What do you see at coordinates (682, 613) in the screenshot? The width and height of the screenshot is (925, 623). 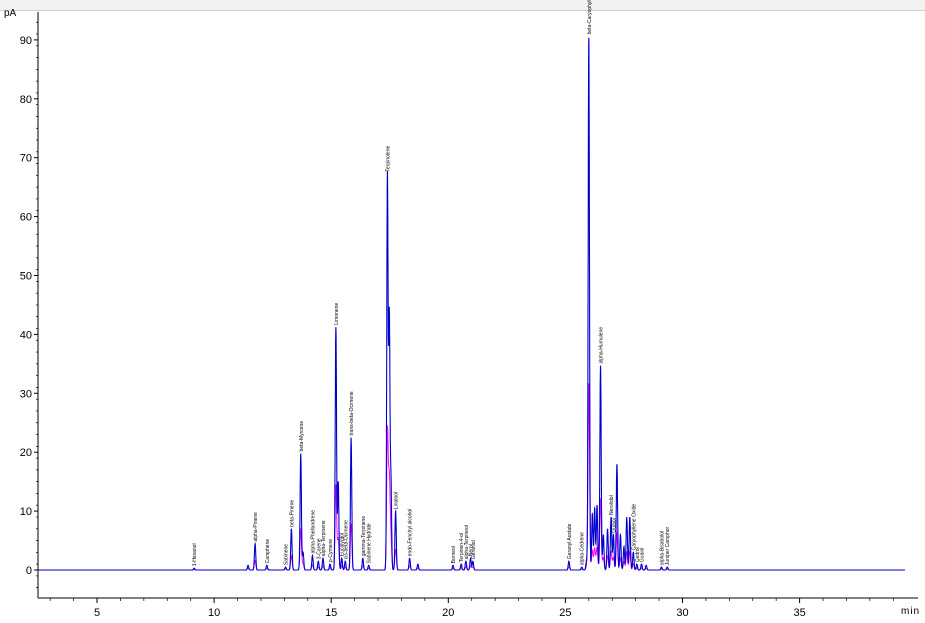 I see `x-tick-label: 30` at bounding box center [682, 613].